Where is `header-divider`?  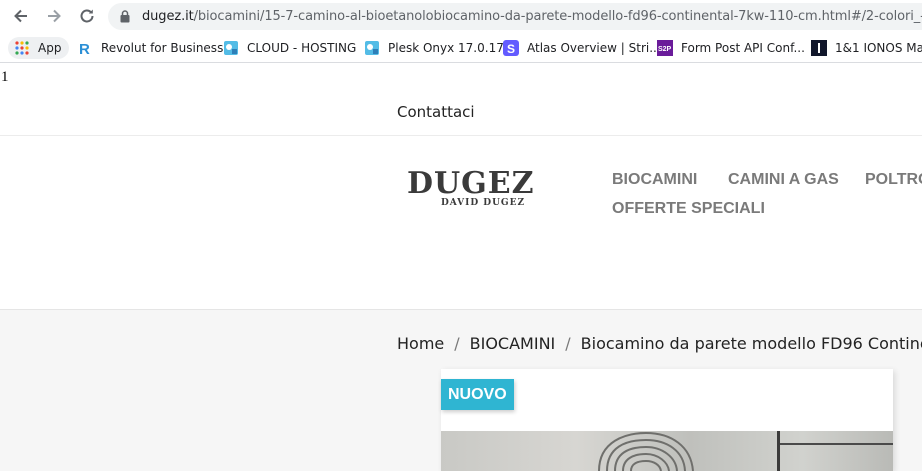
header-divider is located at coordinates (461, 135).